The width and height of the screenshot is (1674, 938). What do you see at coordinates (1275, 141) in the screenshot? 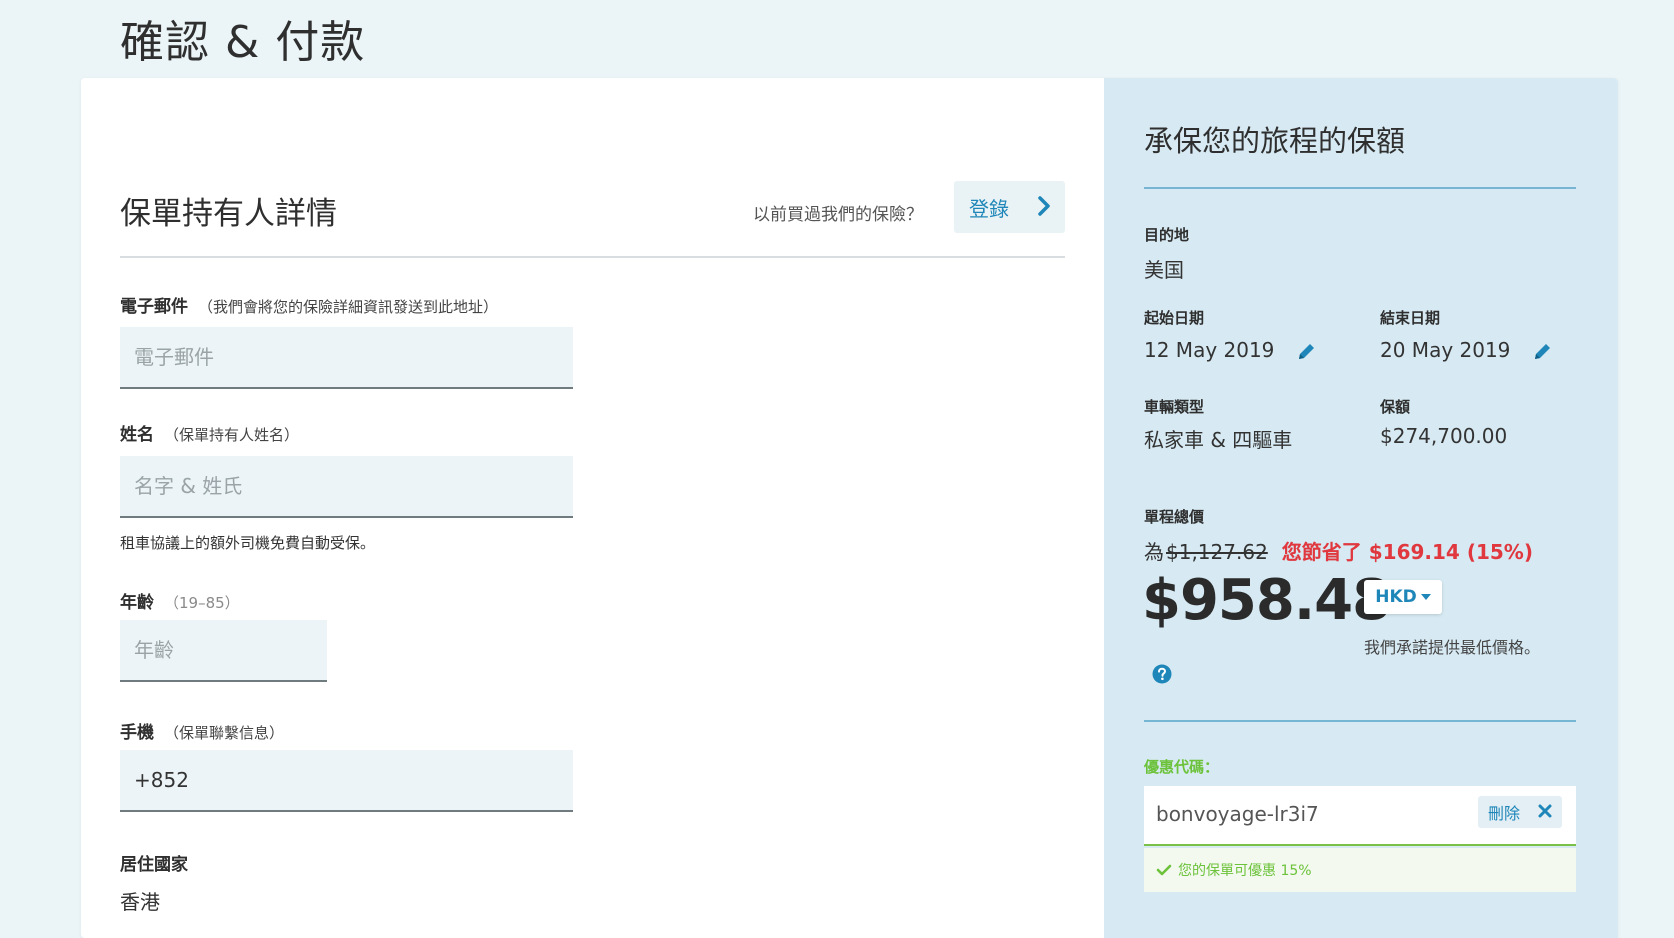
I see `summary-title: 承保您的旅程的保額` at bounding box center [1275, 141].